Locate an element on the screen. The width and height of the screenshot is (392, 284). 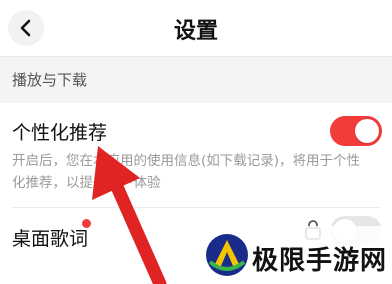
new-badge-dot is located at coordinates (86, 223).